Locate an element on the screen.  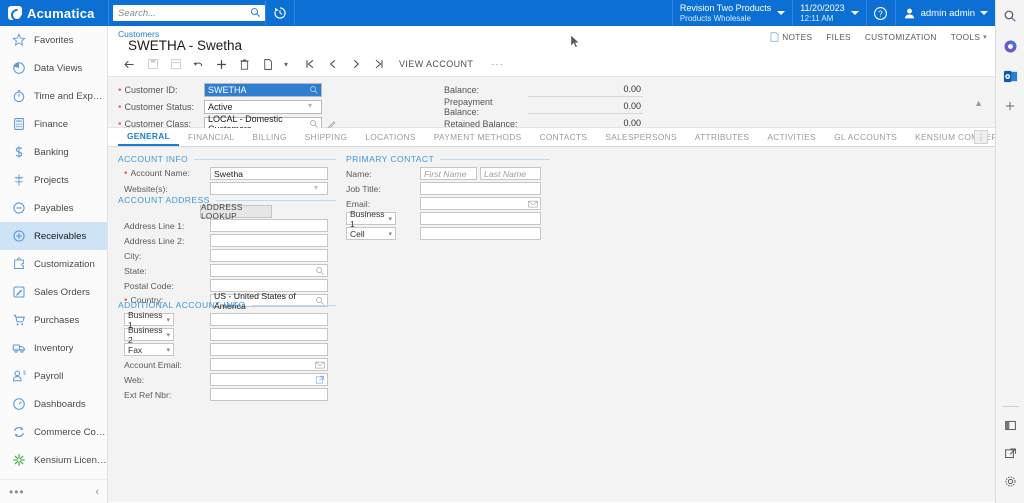
contact-cell-input is located at coordinates (480, 233).